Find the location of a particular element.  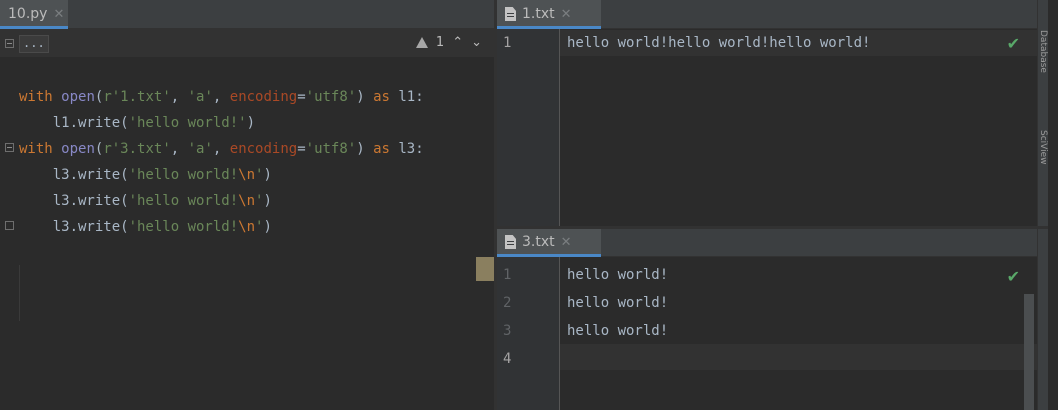

text-line: hello world!hello world!hello world! is located at coordinates (718, 43).